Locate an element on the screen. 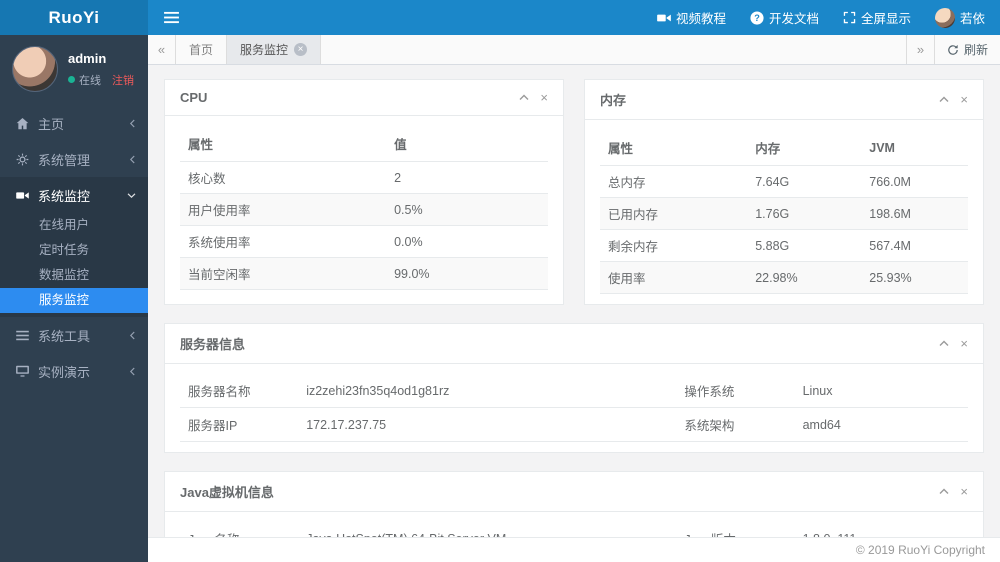  panel-title: 内存 is located at coordinates (613, 100).